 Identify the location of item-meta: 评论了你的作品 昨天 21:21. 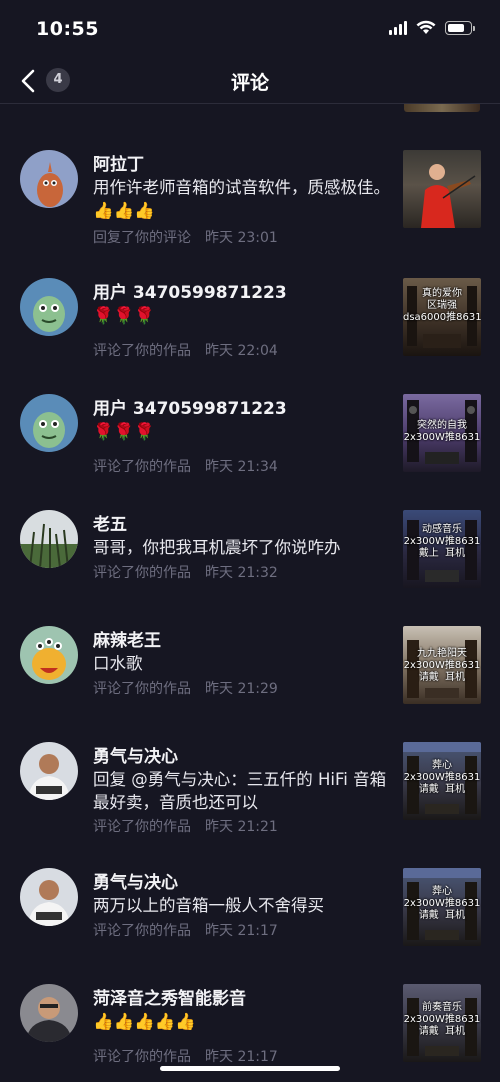
(185, 826).